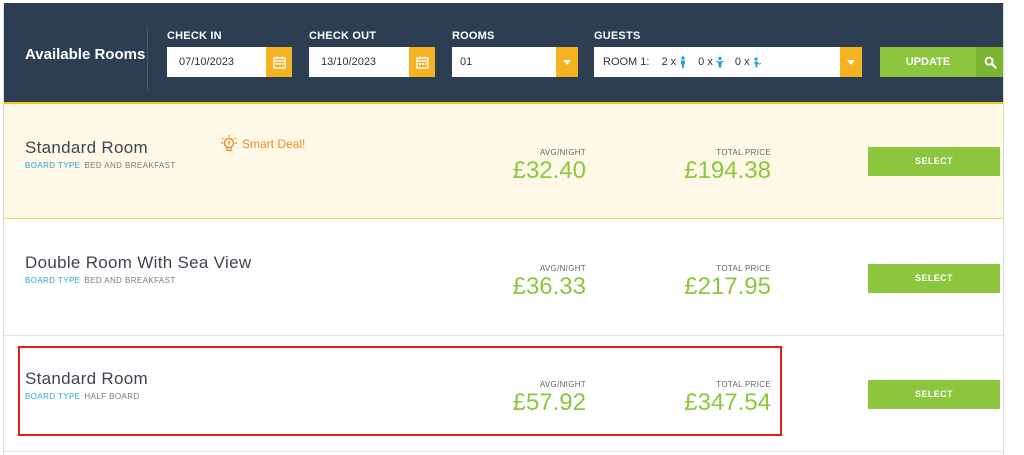 This screenshot has height=455, width=1024. I want to click on lightbulb-icon, so click(229, 143).